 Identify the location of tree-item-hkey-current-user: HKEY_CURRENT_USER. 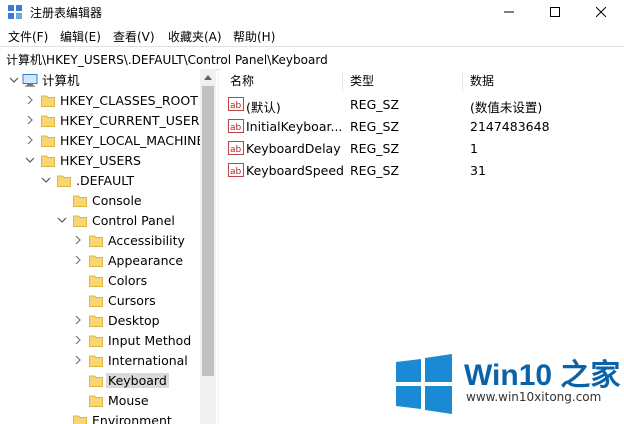
(100, 121).